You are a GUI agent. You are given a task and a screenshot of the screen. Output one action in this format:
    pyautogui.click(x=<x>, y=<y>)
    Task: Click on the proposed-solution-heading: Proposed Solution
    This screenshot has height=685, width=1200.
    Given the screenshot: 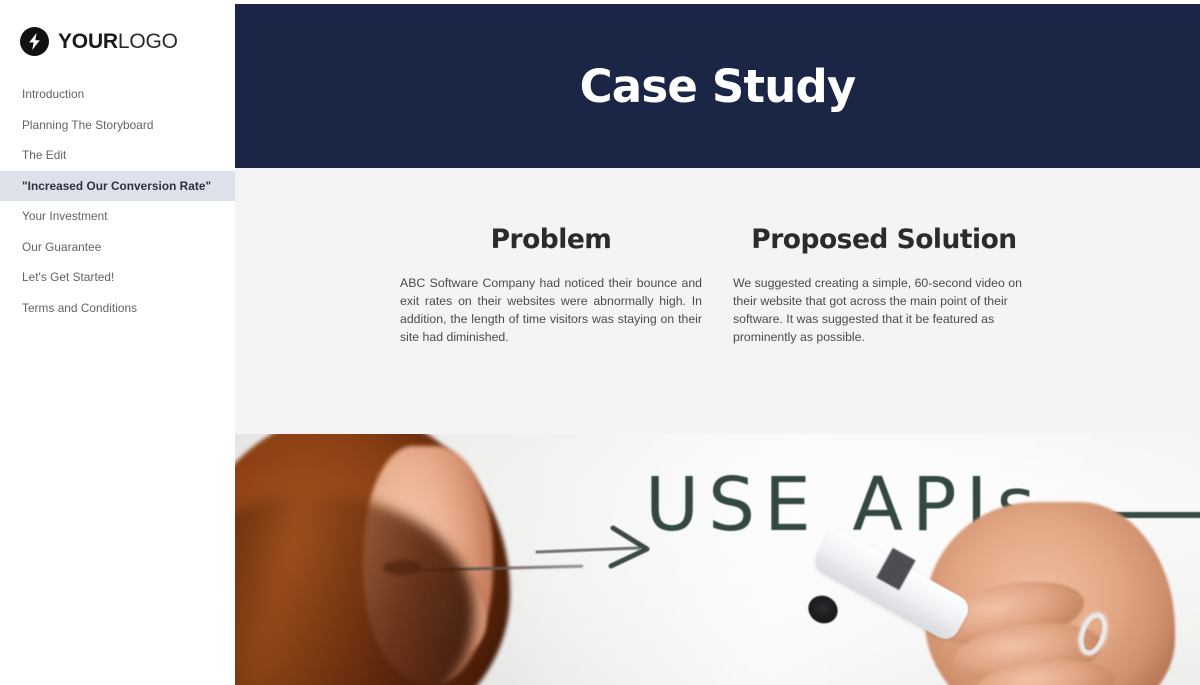 What is the action you would take?
    pyautogui.click(x=884, y=239)
    